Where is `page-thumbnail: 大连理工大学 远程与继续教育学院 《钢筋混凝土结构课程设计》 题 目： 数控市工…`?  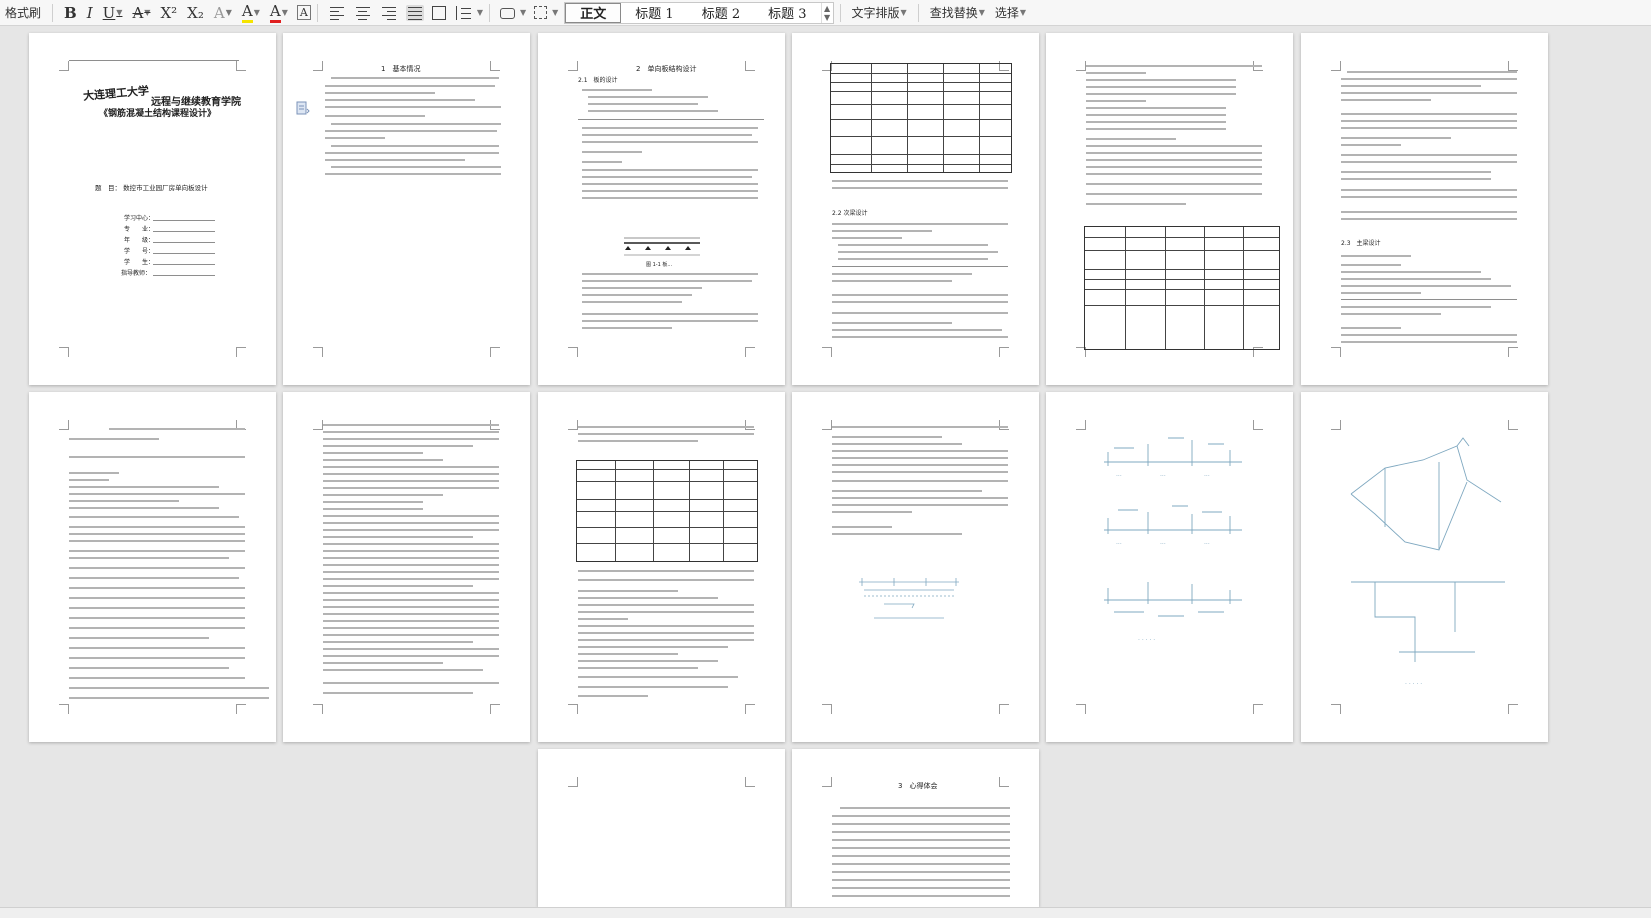
page-thumbnail: 大连理工大学 远程与继续教育学院 《钢筋混凝土结构课程设计》 题 目： 数控市工… is located at coordinates (152, 209).